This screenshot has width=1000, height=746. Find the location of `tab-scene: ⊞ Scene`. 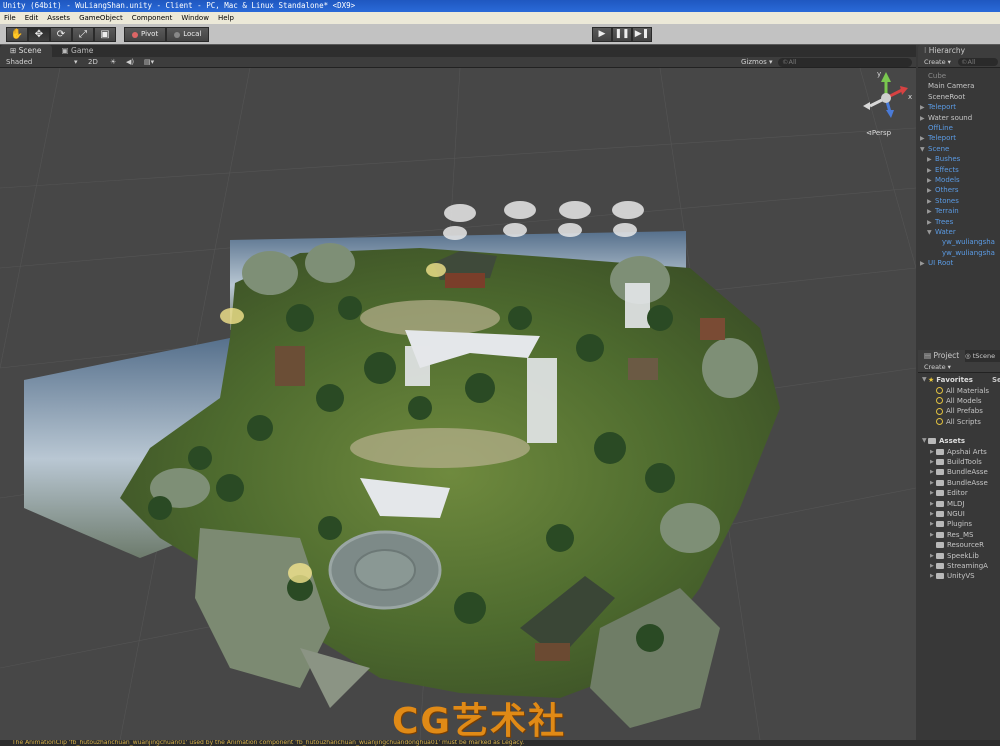

tab-scene: ⊞ Scene is located at coordinates (26, 51).